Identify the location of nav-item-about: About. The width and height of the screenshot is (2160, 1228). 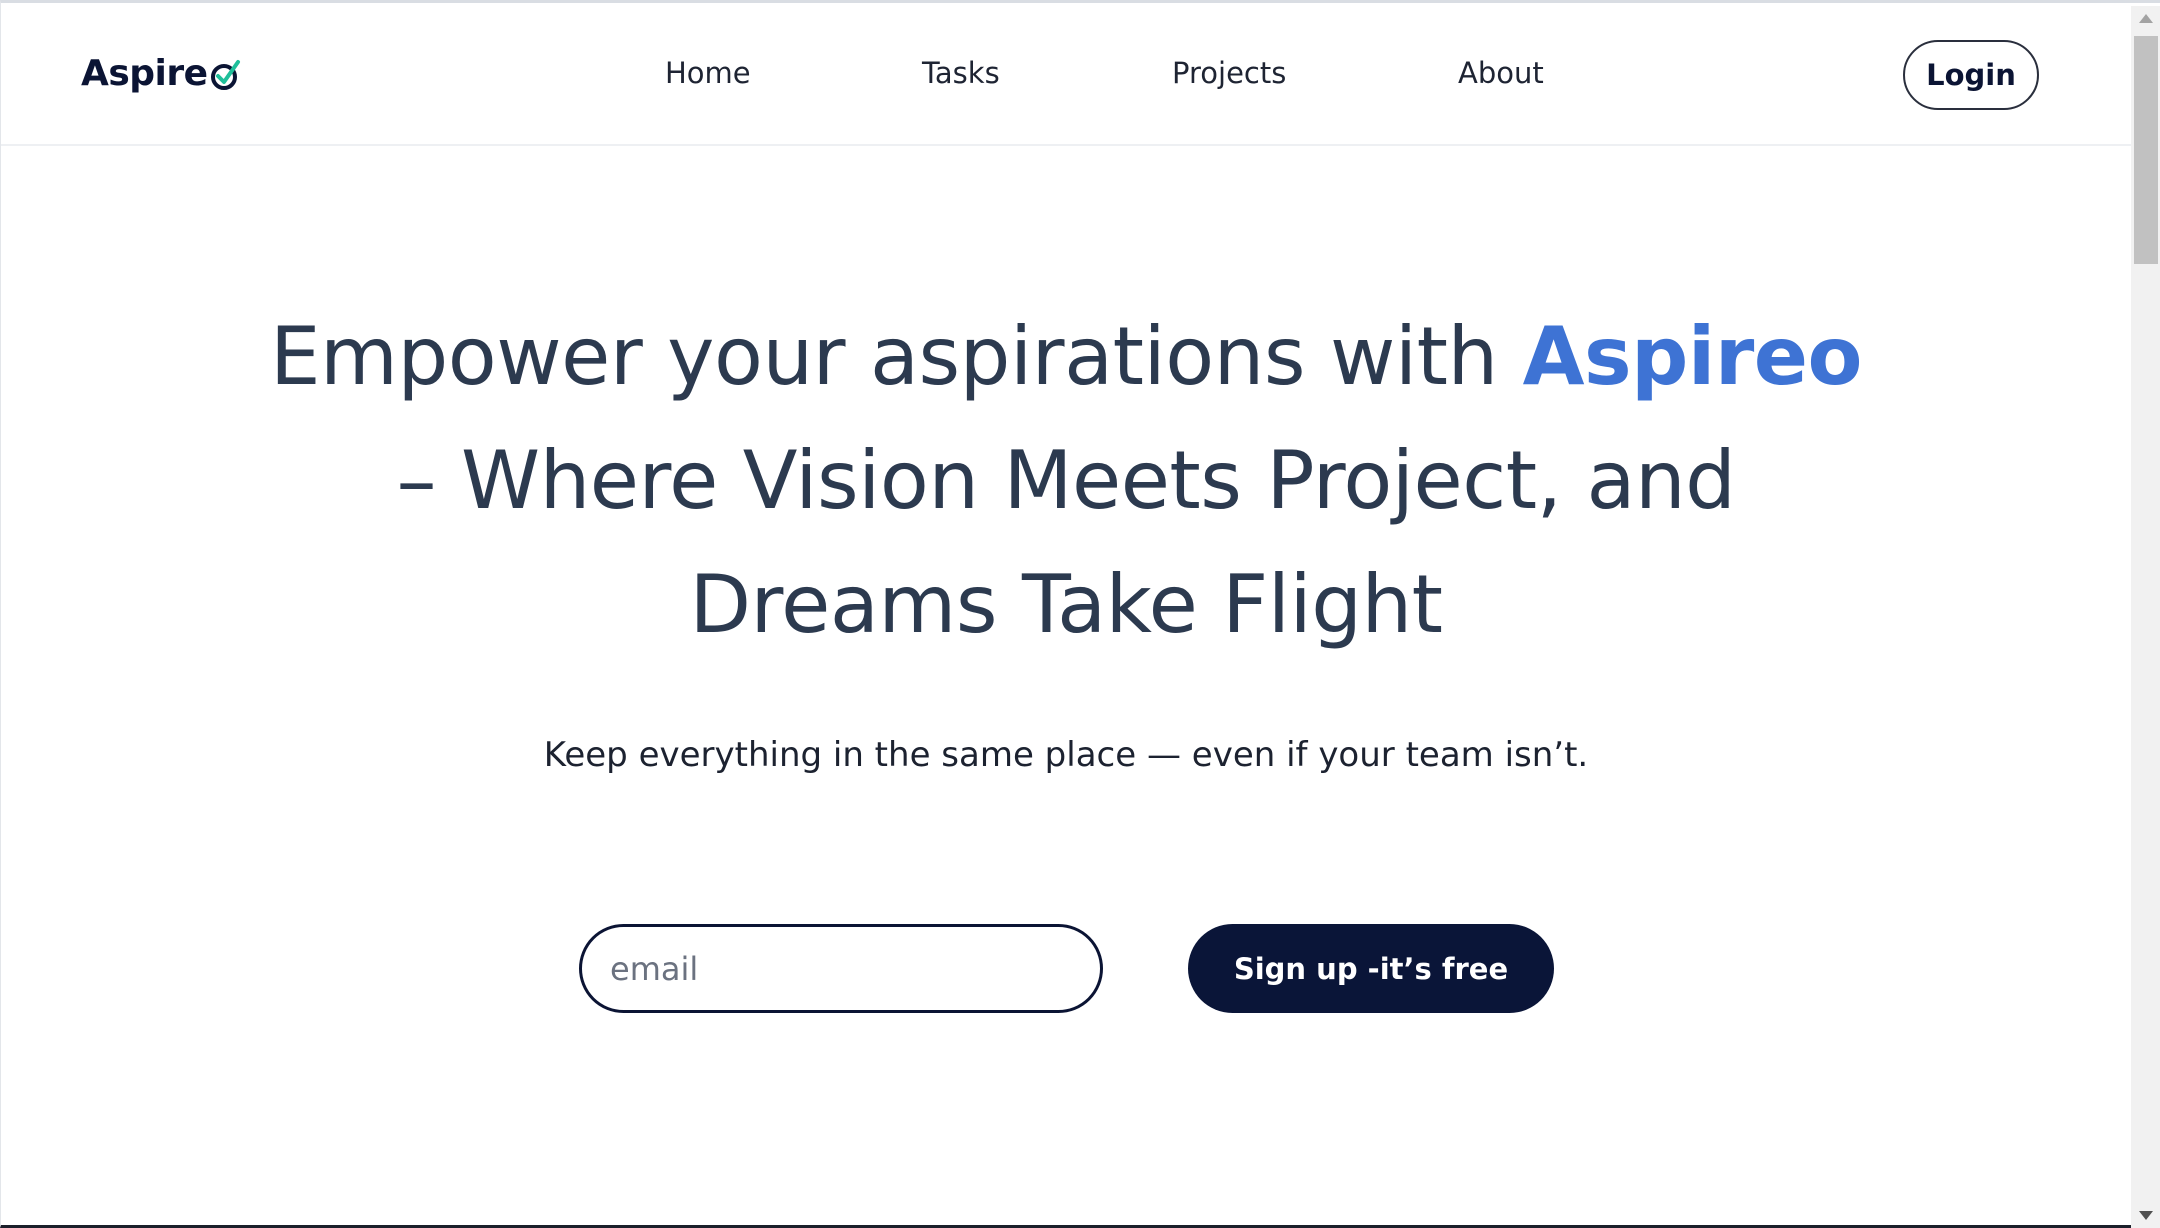
(1501, 73).